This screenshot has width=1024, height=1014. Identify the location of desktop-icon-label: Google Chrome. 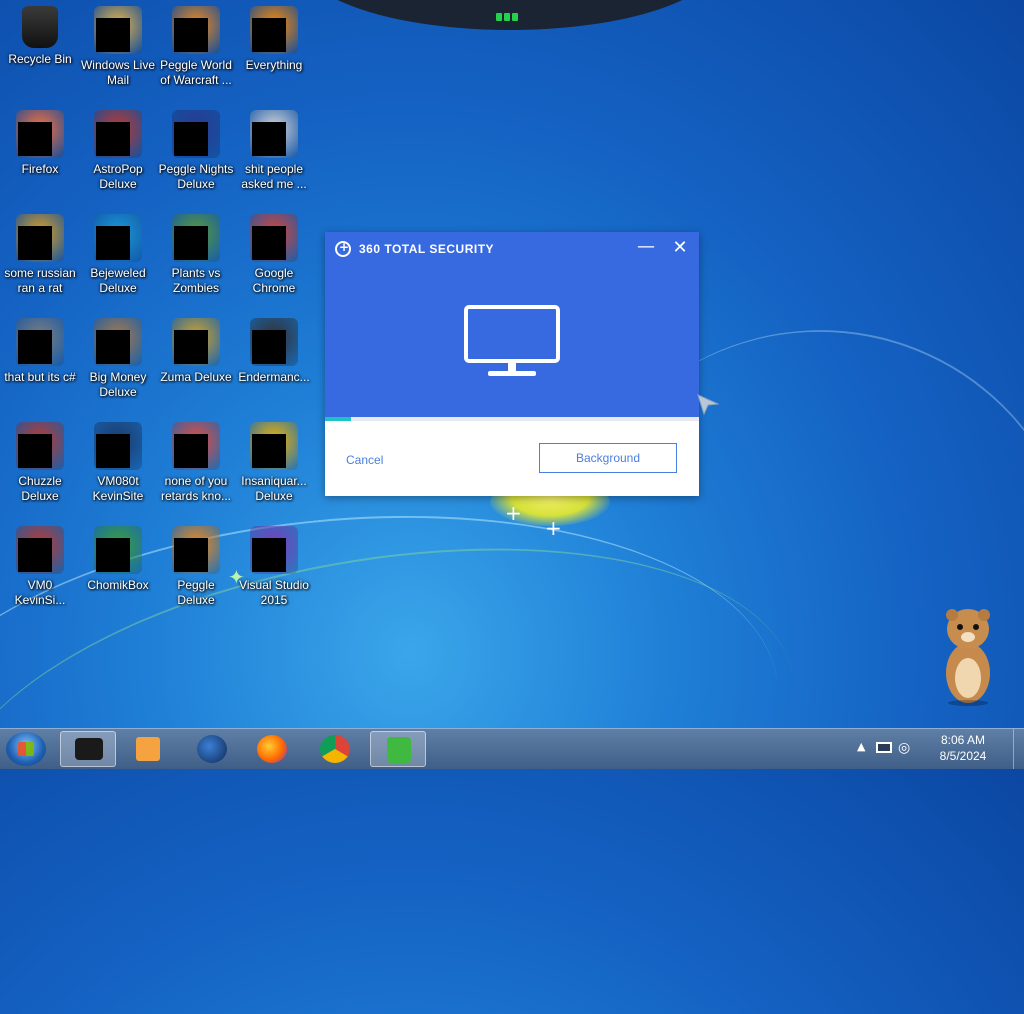
(274, 280).